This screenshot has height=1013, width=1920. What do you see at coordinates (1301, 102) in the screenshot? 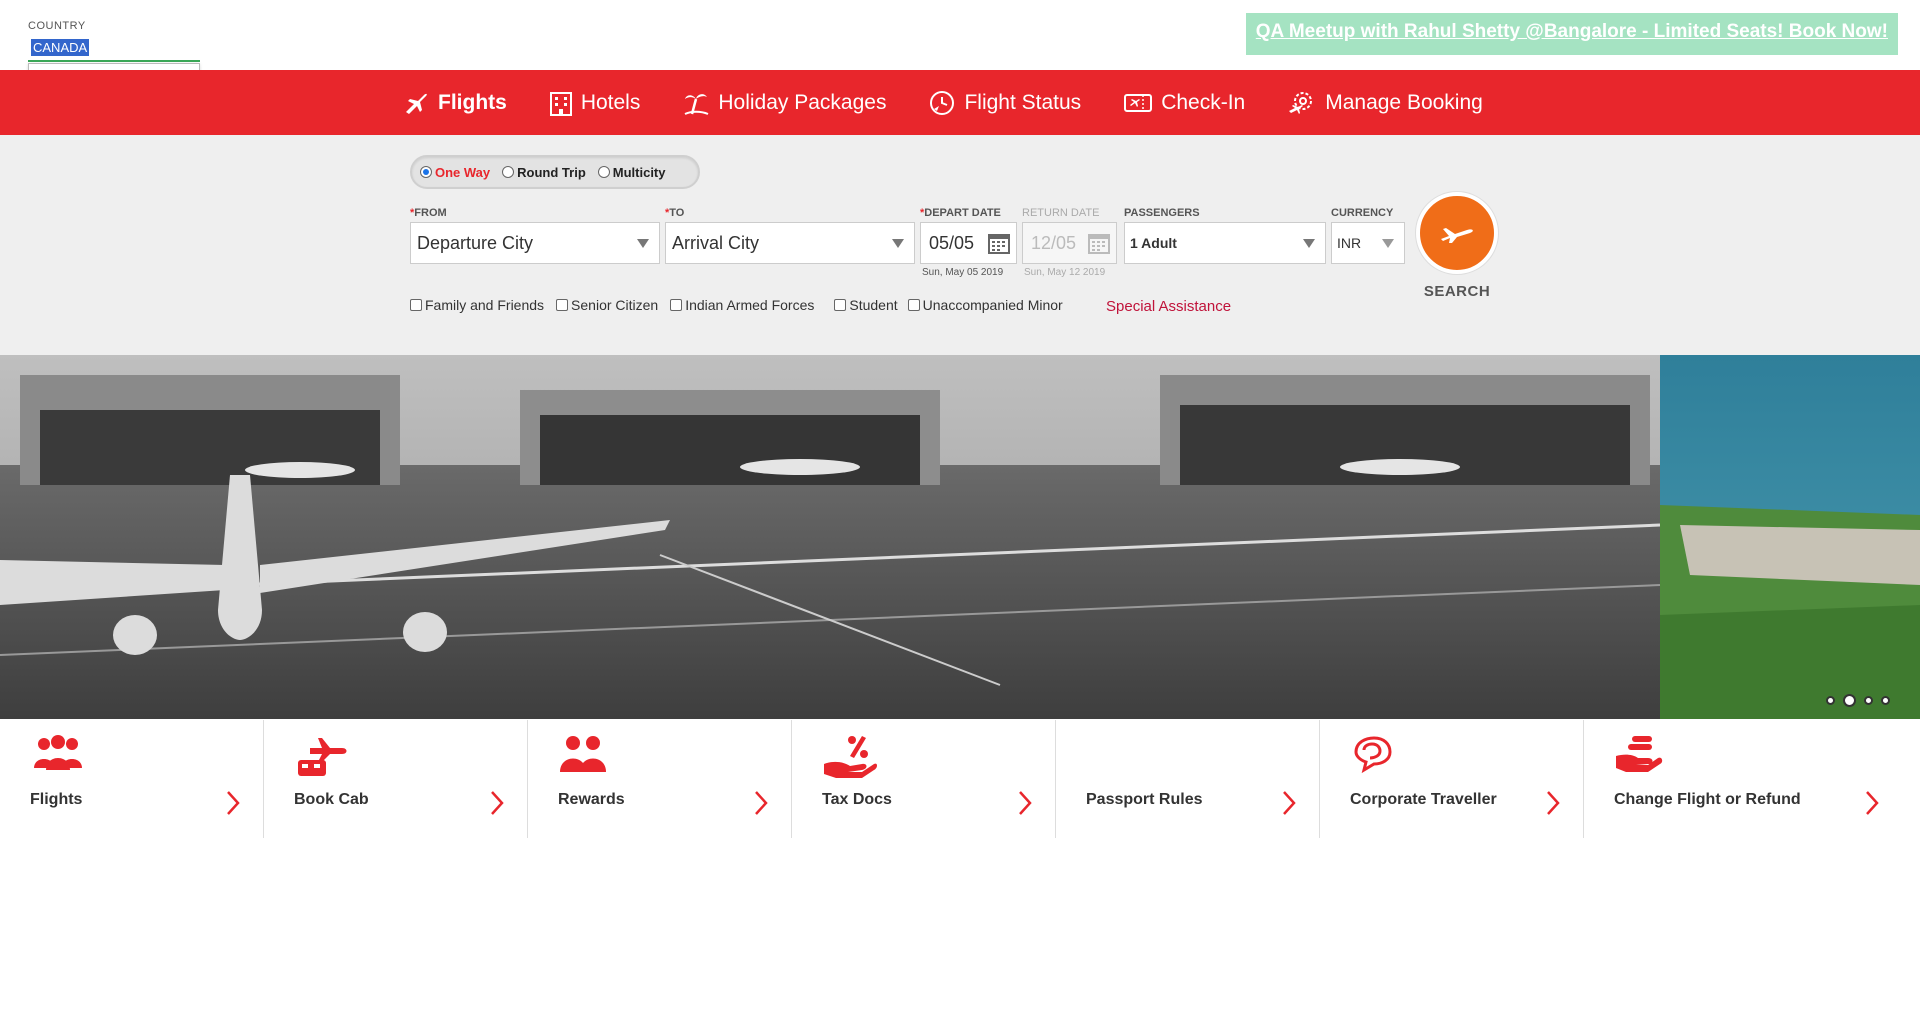
I see `gear-plane-icon` at bounding box center [1301, 102].